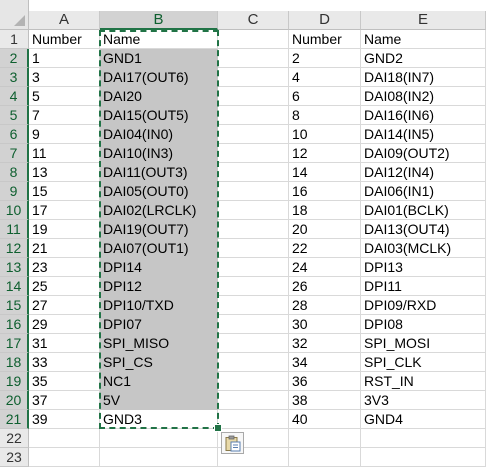  Describe the element at coordinates (159, 20) in the screenshot. I see `column-header-b: B` at that location.